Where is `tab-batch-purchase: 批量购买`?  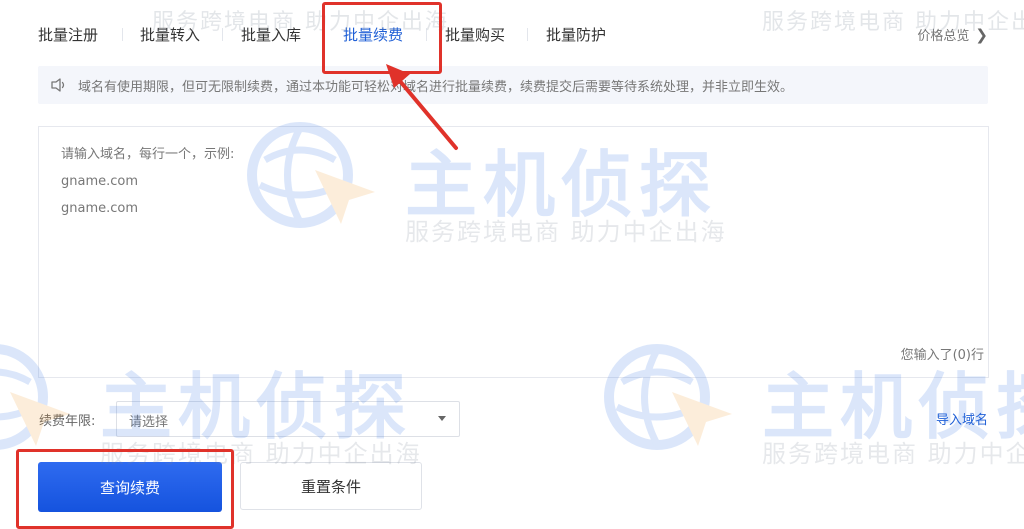 tab-batch-purchase: 批量购买 is located at coordinates (475, 34).